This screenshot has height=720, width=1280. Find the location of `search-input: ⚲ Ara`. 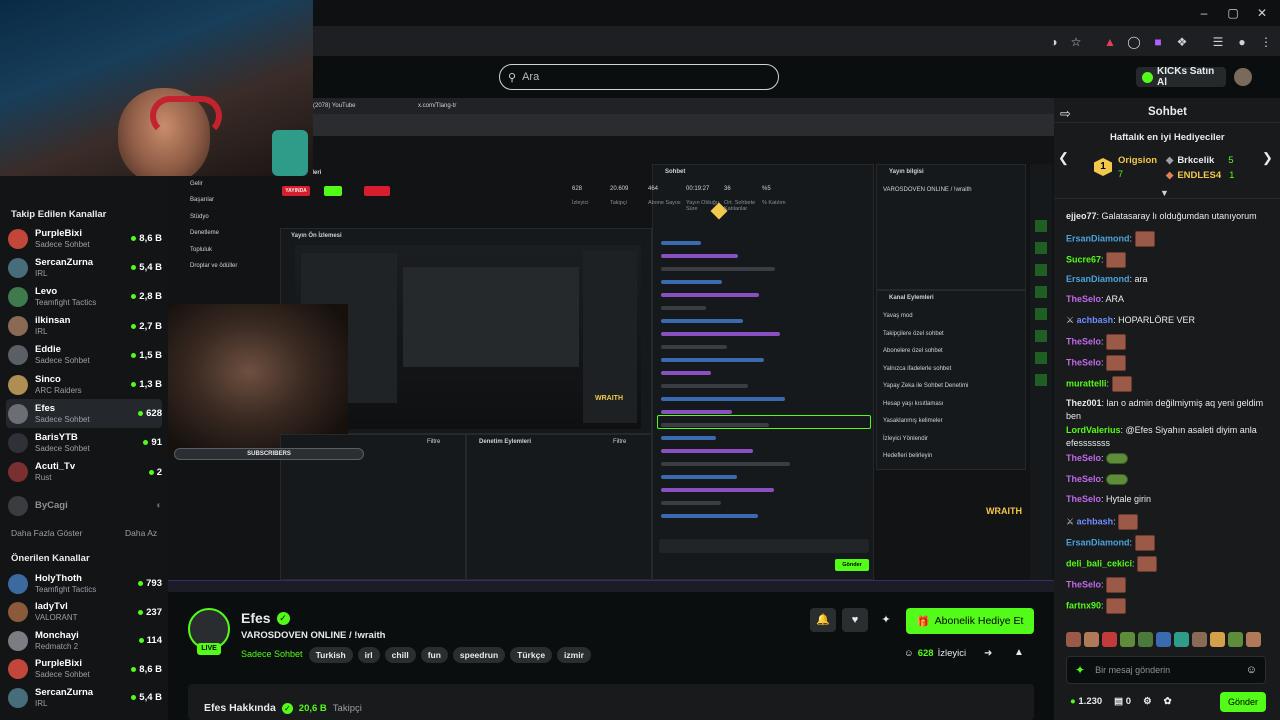

search-input: ⚲ Ara is located at coordinates (639, 77).